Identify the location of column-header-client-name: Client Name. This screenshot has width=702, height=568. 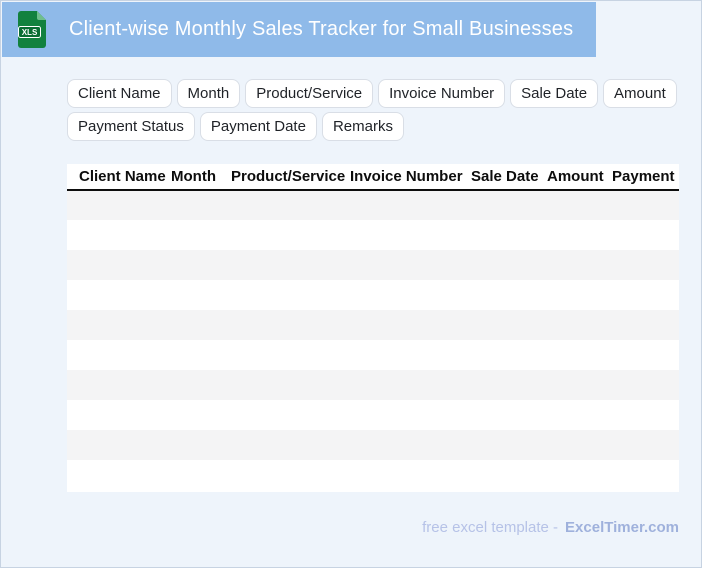
(119, 177).